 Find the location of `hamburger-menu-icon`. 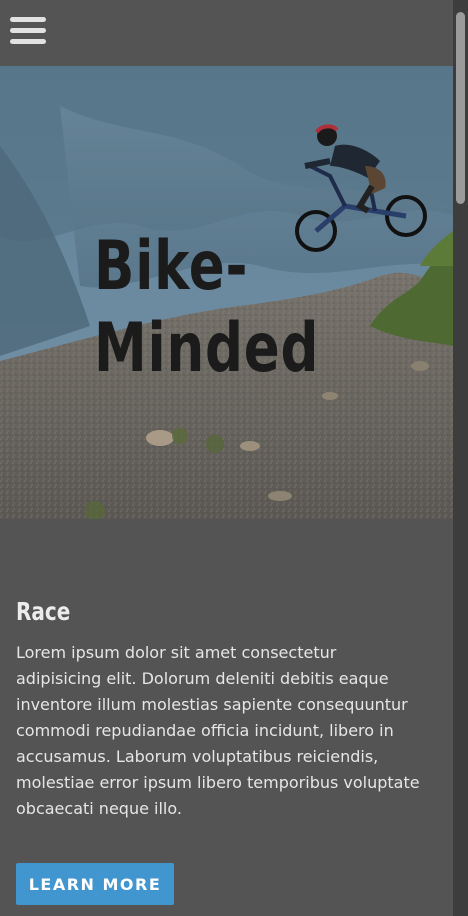

hamburger-menu-icon is located at coordinates (28, 31).